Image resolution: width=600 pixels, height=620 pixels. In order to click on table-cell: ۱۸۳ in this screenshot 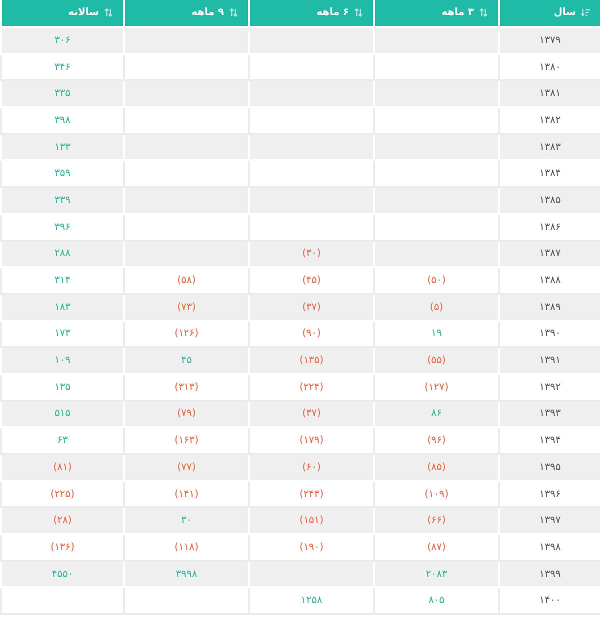, I will do `click(61, 308)`.